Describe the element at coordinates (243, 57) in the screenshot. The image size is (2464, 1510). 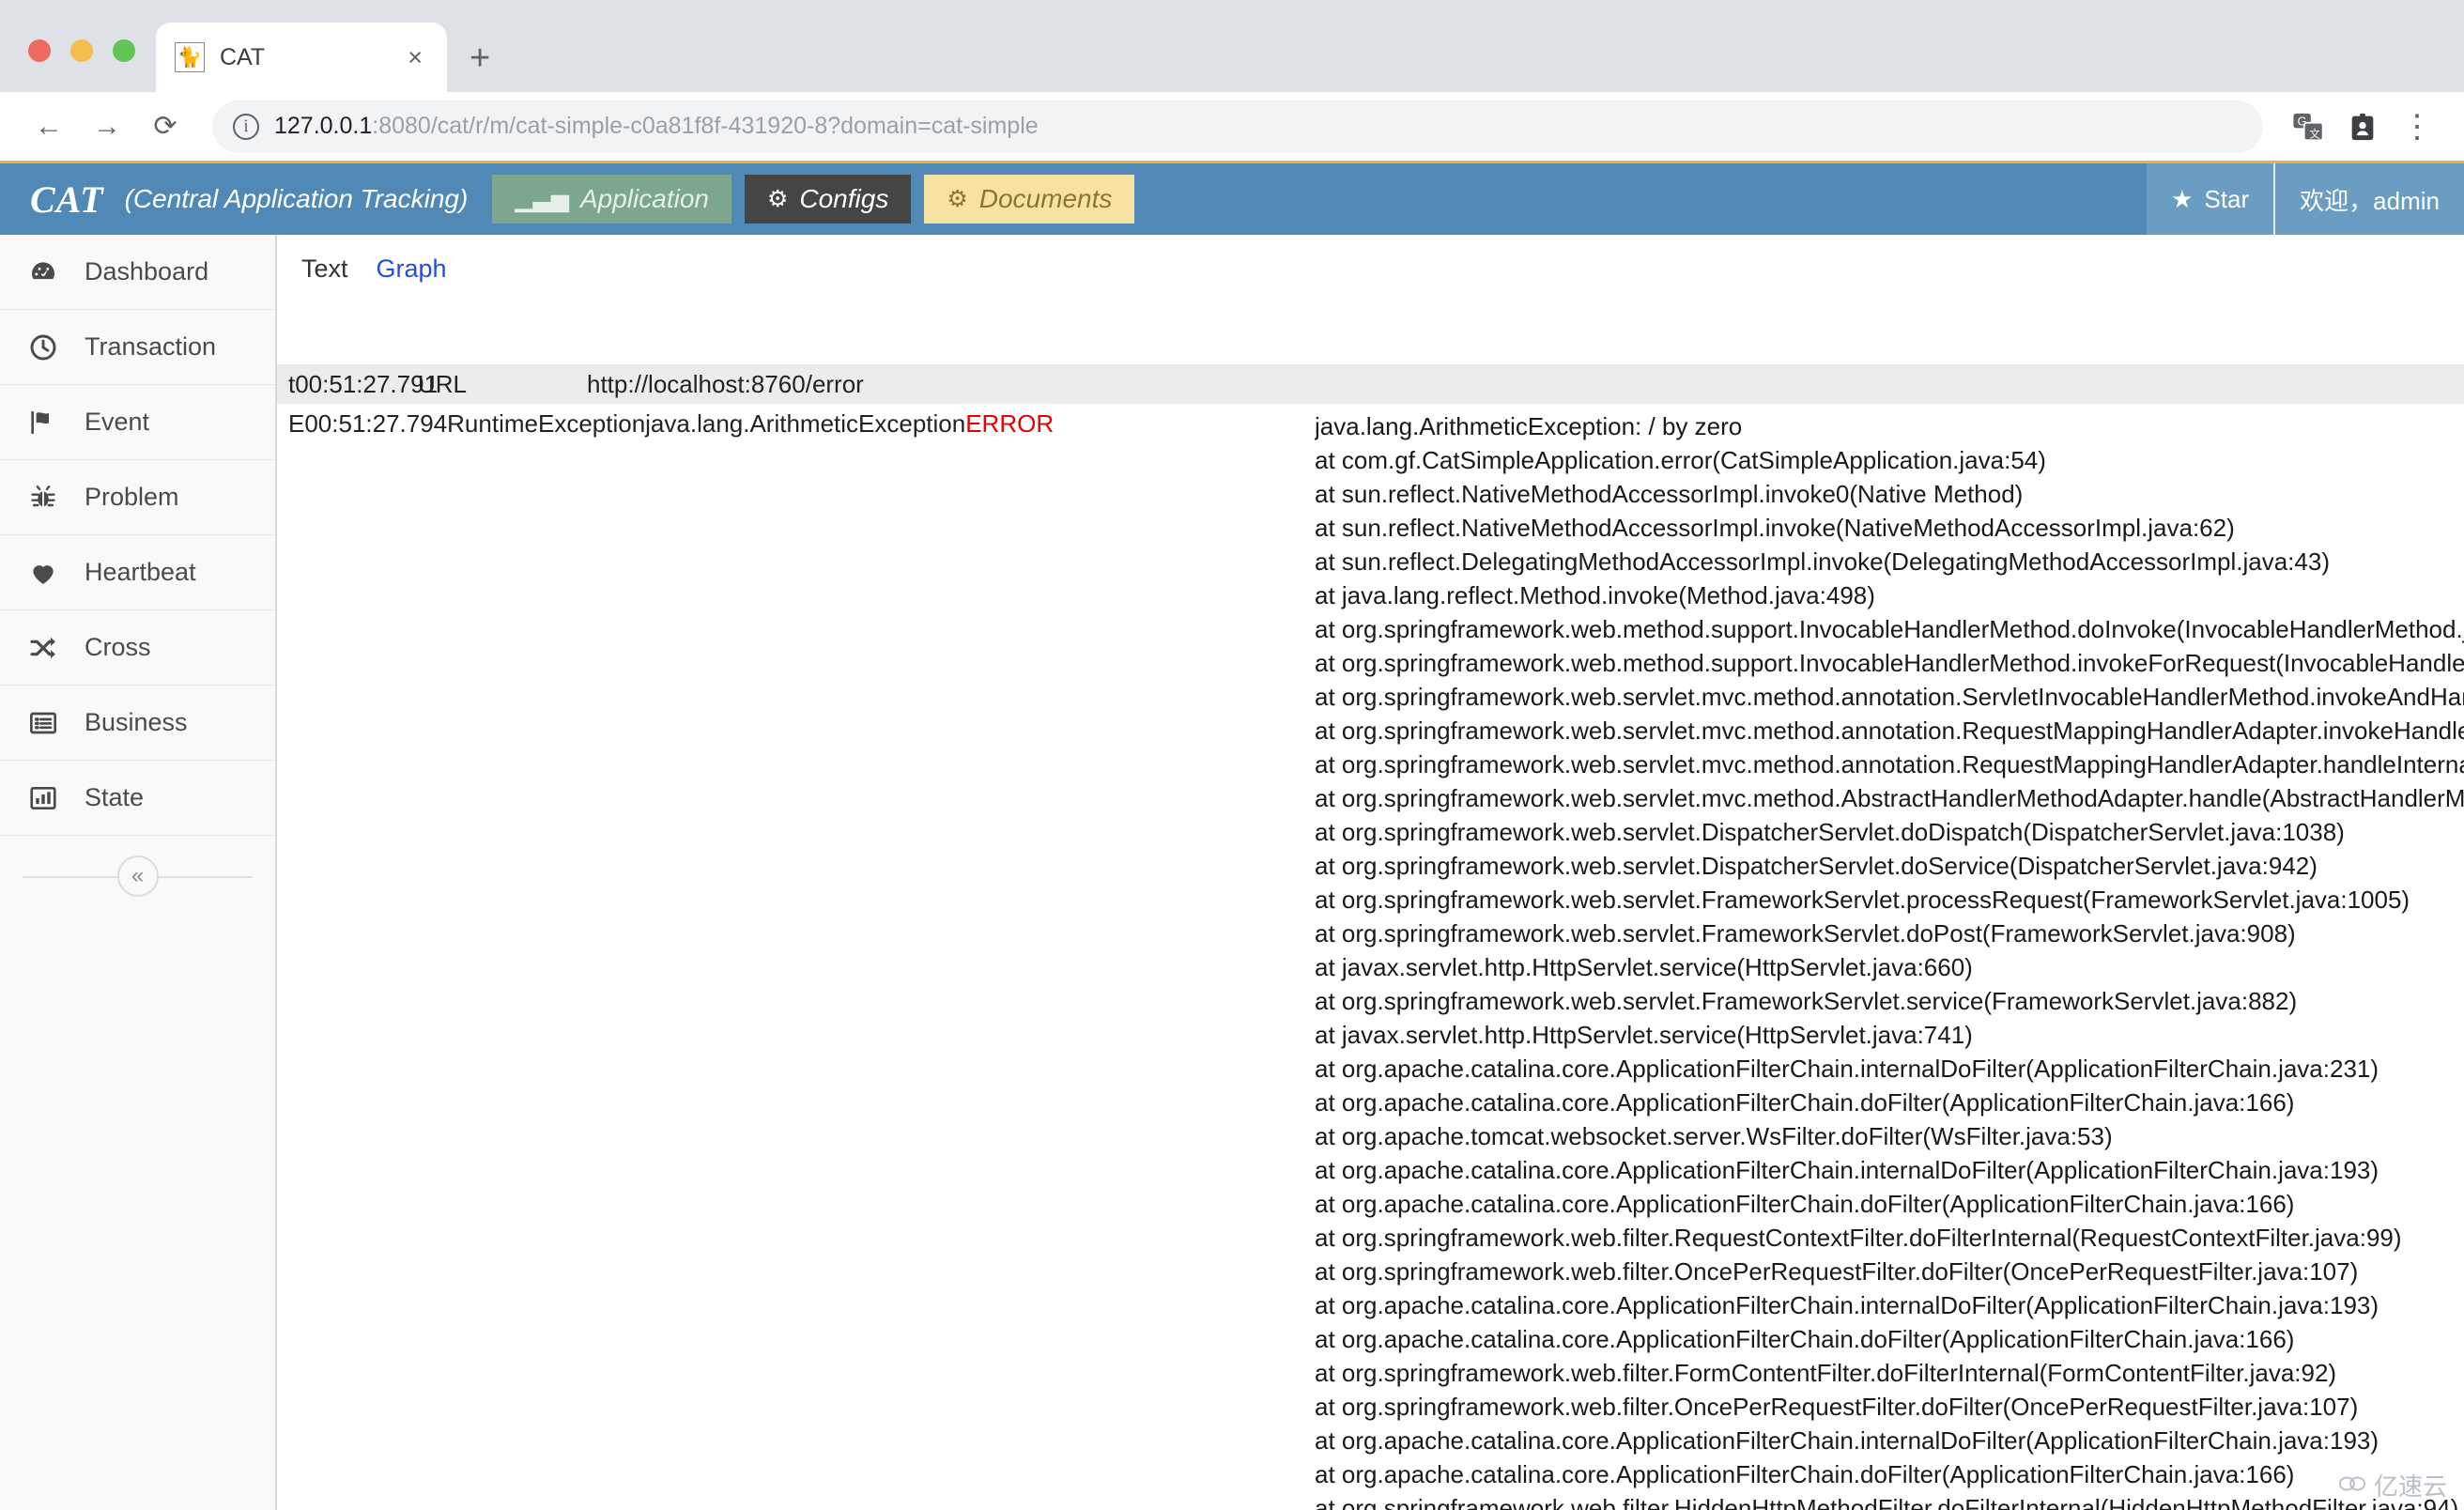
I see `tab-title: CAT` at that location.